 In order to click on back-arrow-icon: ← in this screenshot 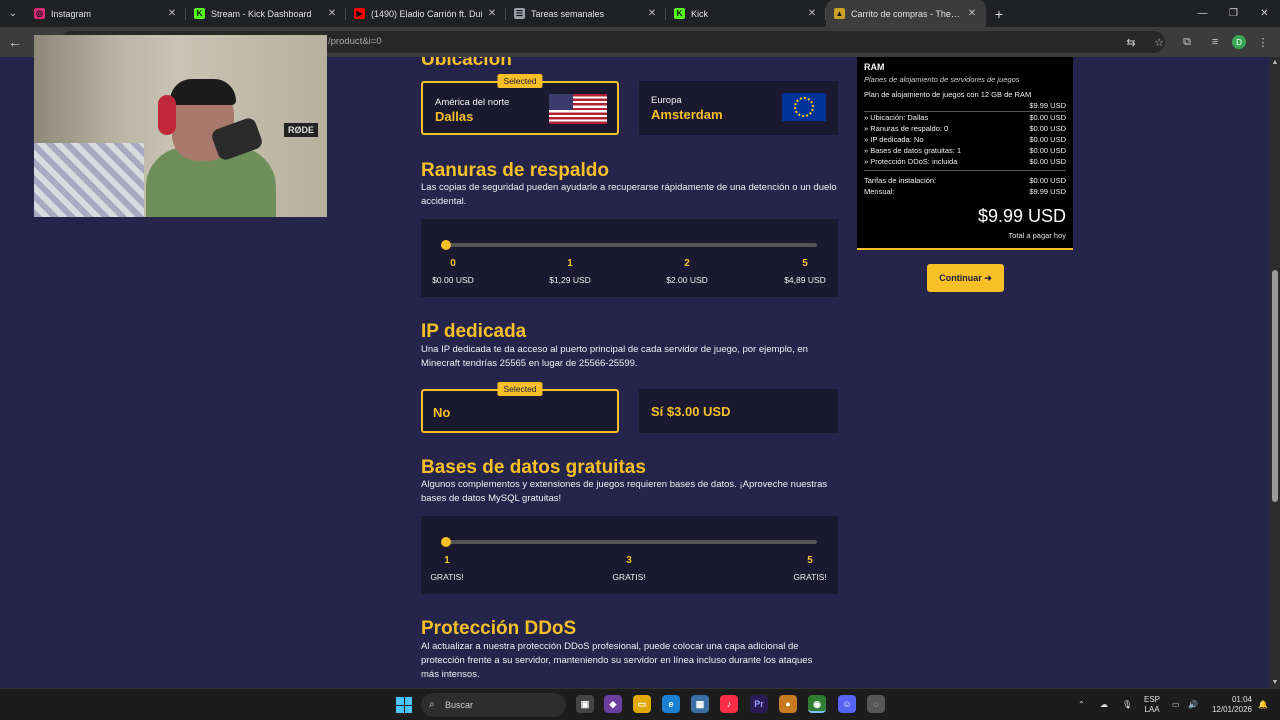, I will do `click(15, 42)`.